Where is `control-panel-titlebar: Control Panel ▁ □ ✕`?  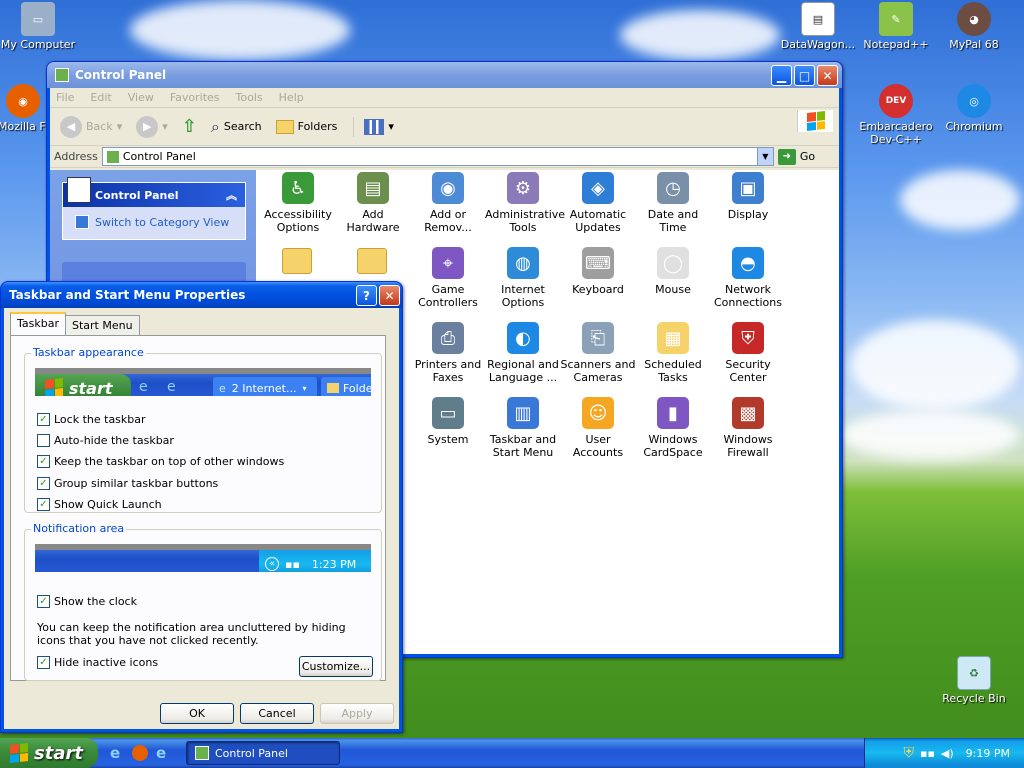
control-panel-titlebar: Control Panel ▁ □ ✕ is located at coordinates (444, 75).